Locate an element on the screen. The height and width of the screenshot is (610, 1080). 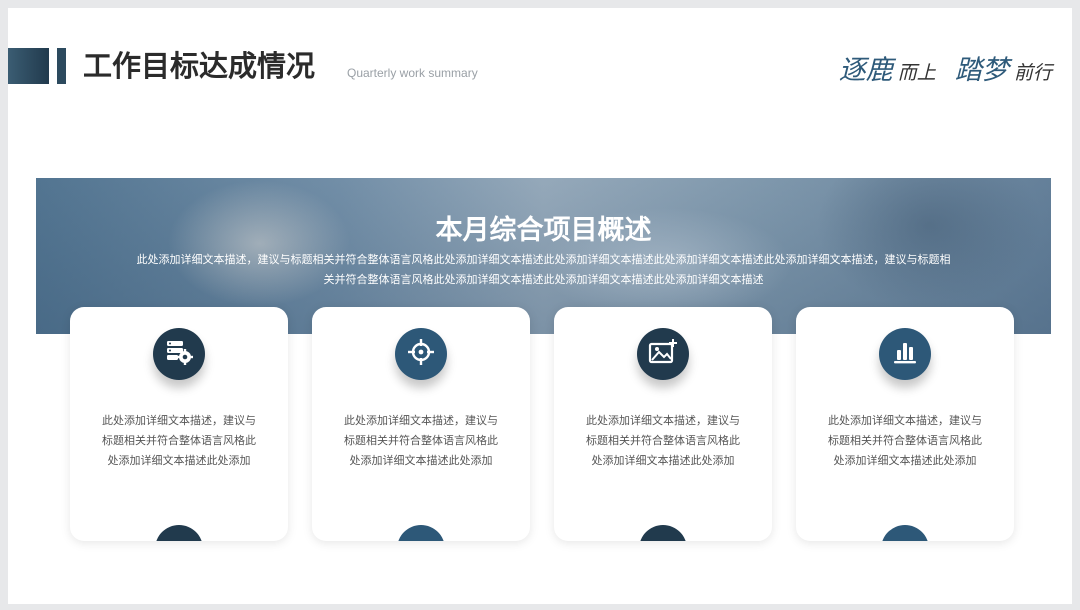
motto: 逐鹿 而上 踏梦 前行 is located at coordinates (945, 67).